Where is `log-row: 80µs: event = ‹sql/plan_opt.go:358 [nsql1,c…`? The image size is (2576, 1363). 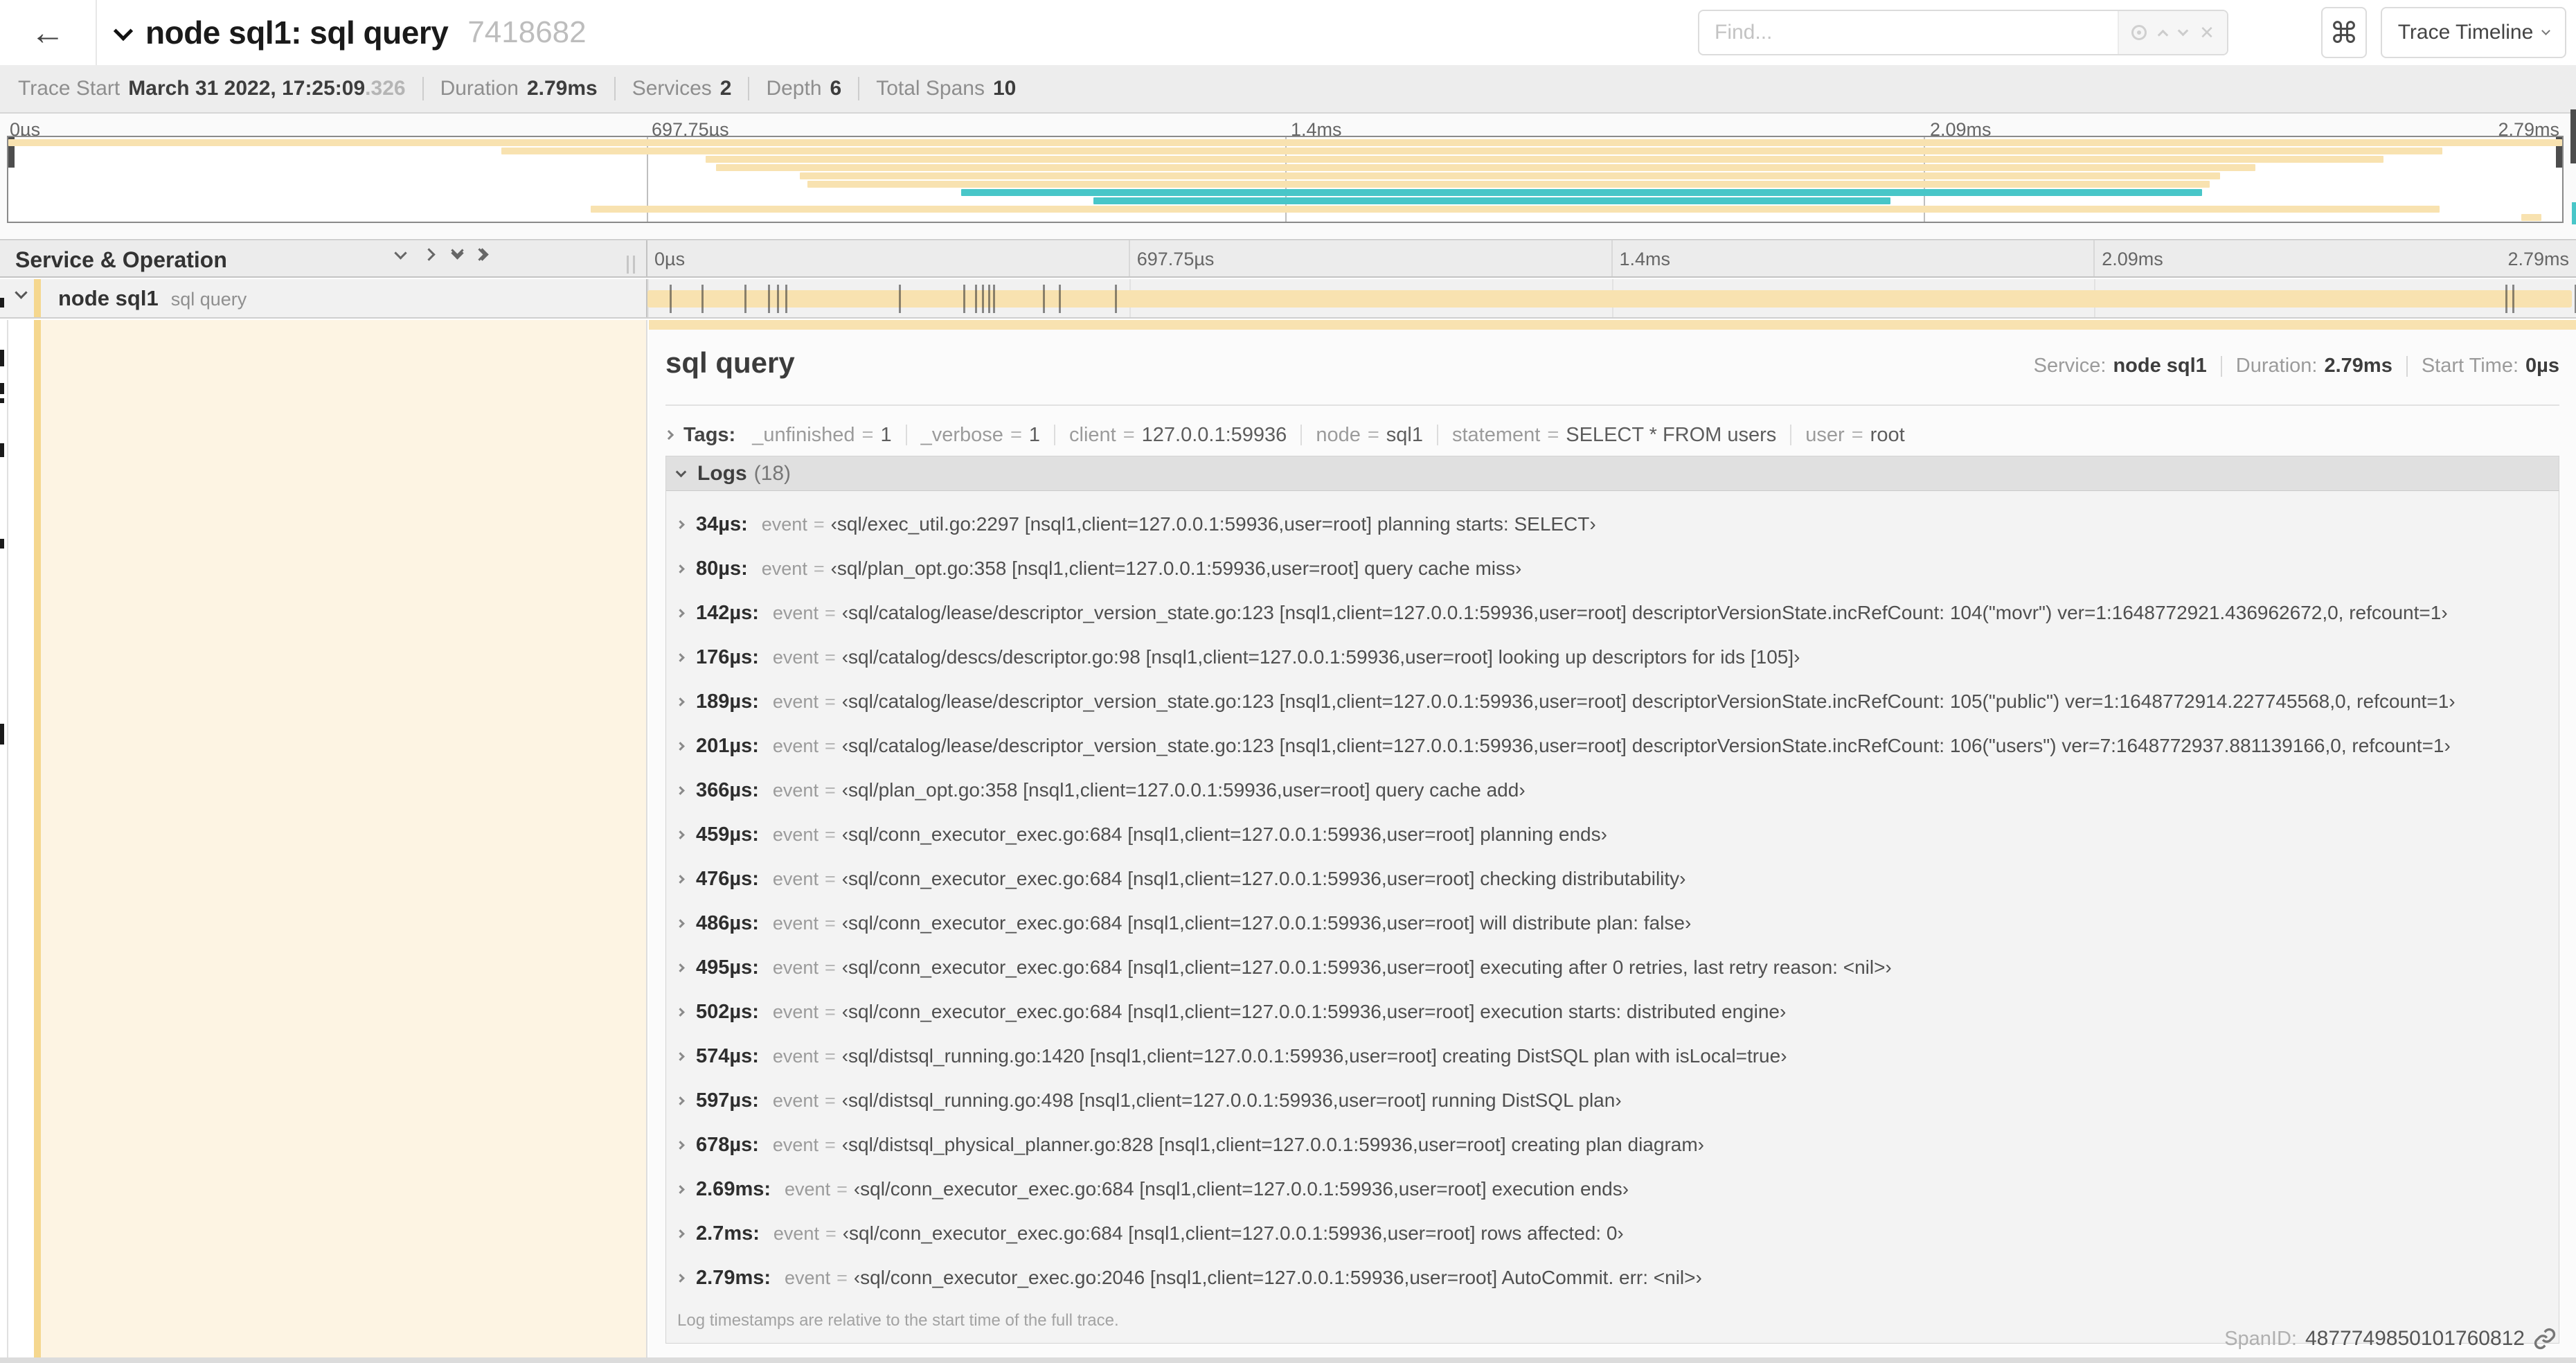
log-row: 80µs: event = ‹sql/plan_opt.go:358 [nsql1,c… is located at coordinates (1612, 569).